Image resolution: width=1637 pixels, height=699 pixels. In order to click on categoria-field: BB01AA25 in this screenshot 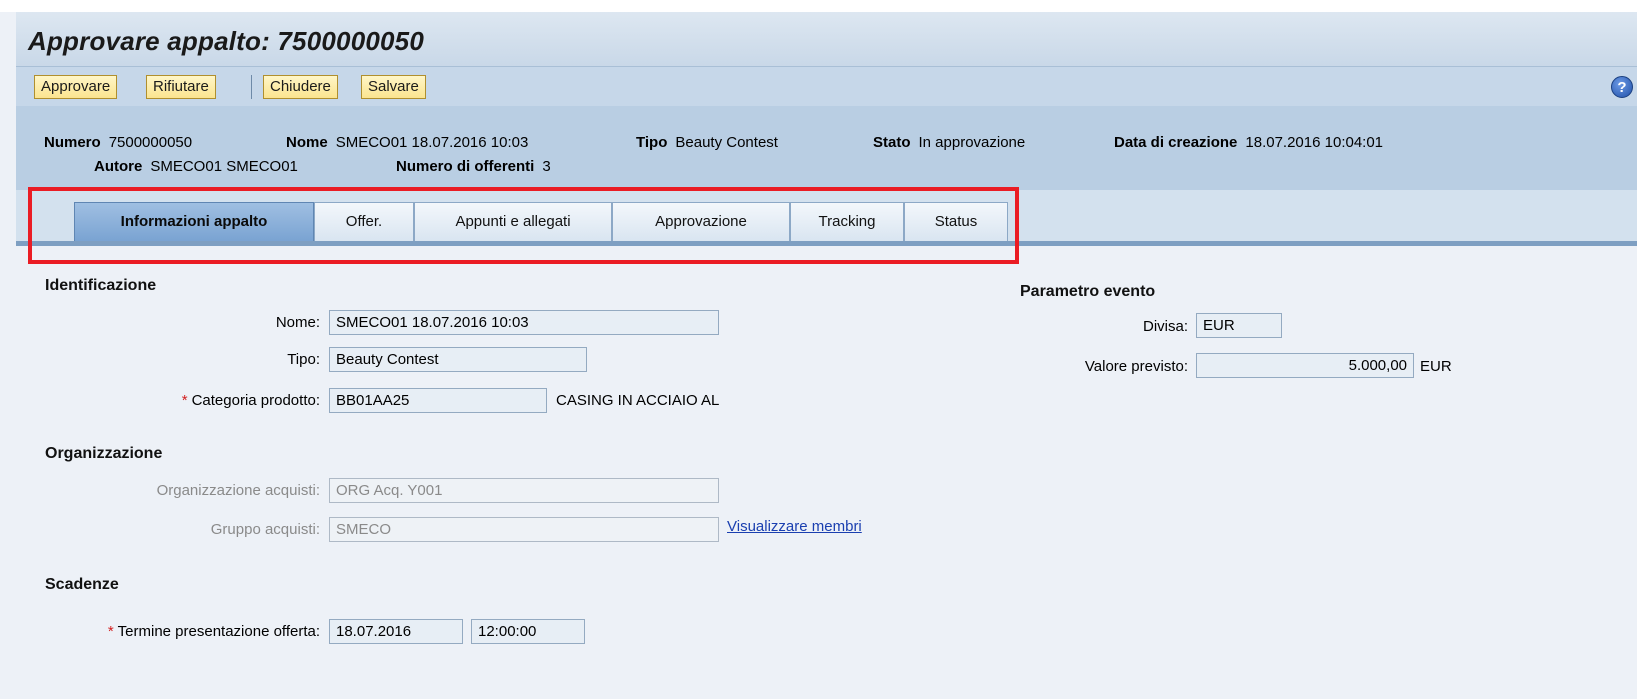, I will do `click(438, 400)`.